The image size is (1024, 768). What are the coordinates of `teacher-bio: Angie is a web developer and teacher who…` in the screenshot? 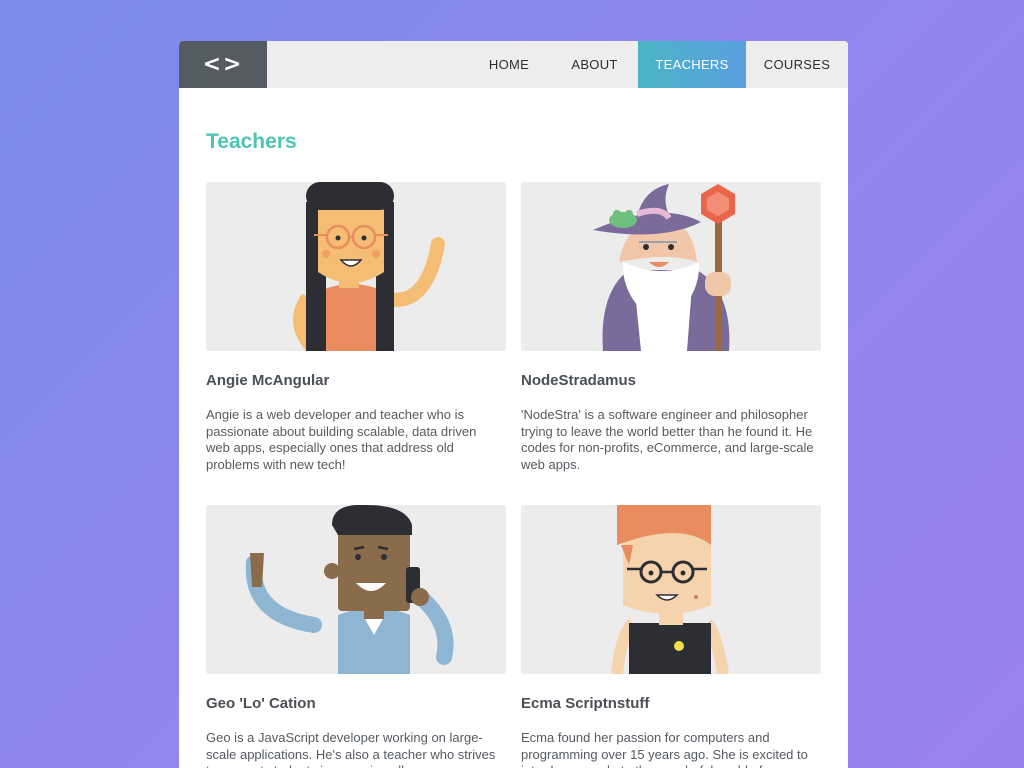 It's located at (341, 439).